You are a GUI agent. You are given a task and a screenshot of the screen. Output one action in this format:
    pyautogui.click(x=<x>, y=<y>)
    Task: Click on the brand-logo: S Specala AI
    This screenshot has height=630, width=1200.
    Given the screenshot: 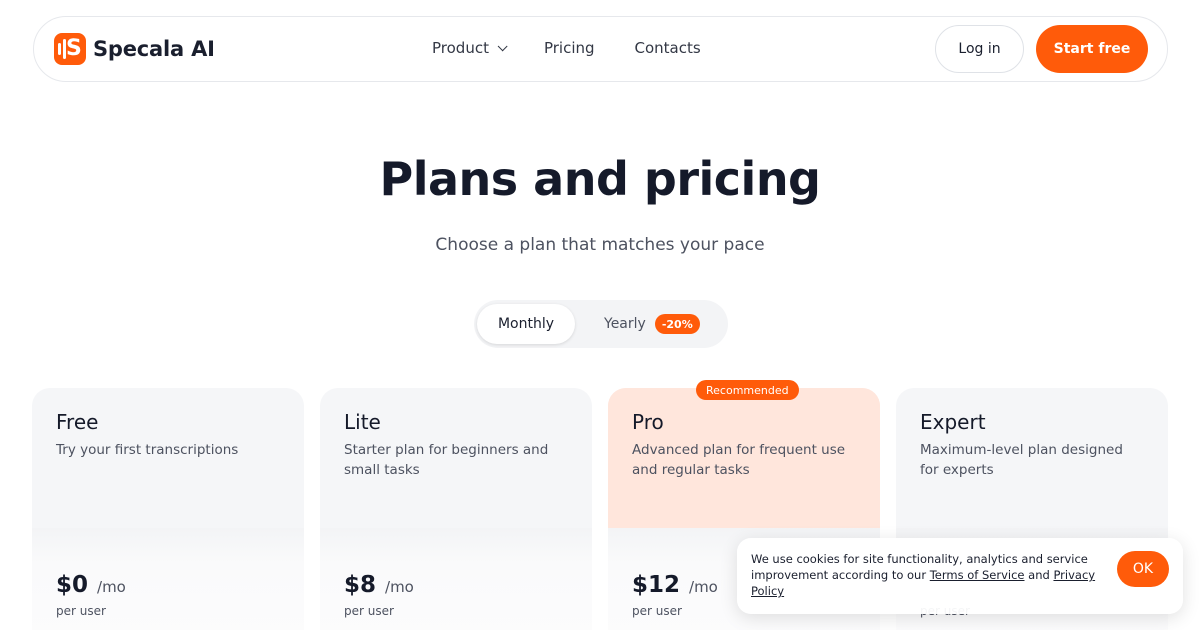 What is the action you would take?
    pyautogui.click(x=134, y=49)
    